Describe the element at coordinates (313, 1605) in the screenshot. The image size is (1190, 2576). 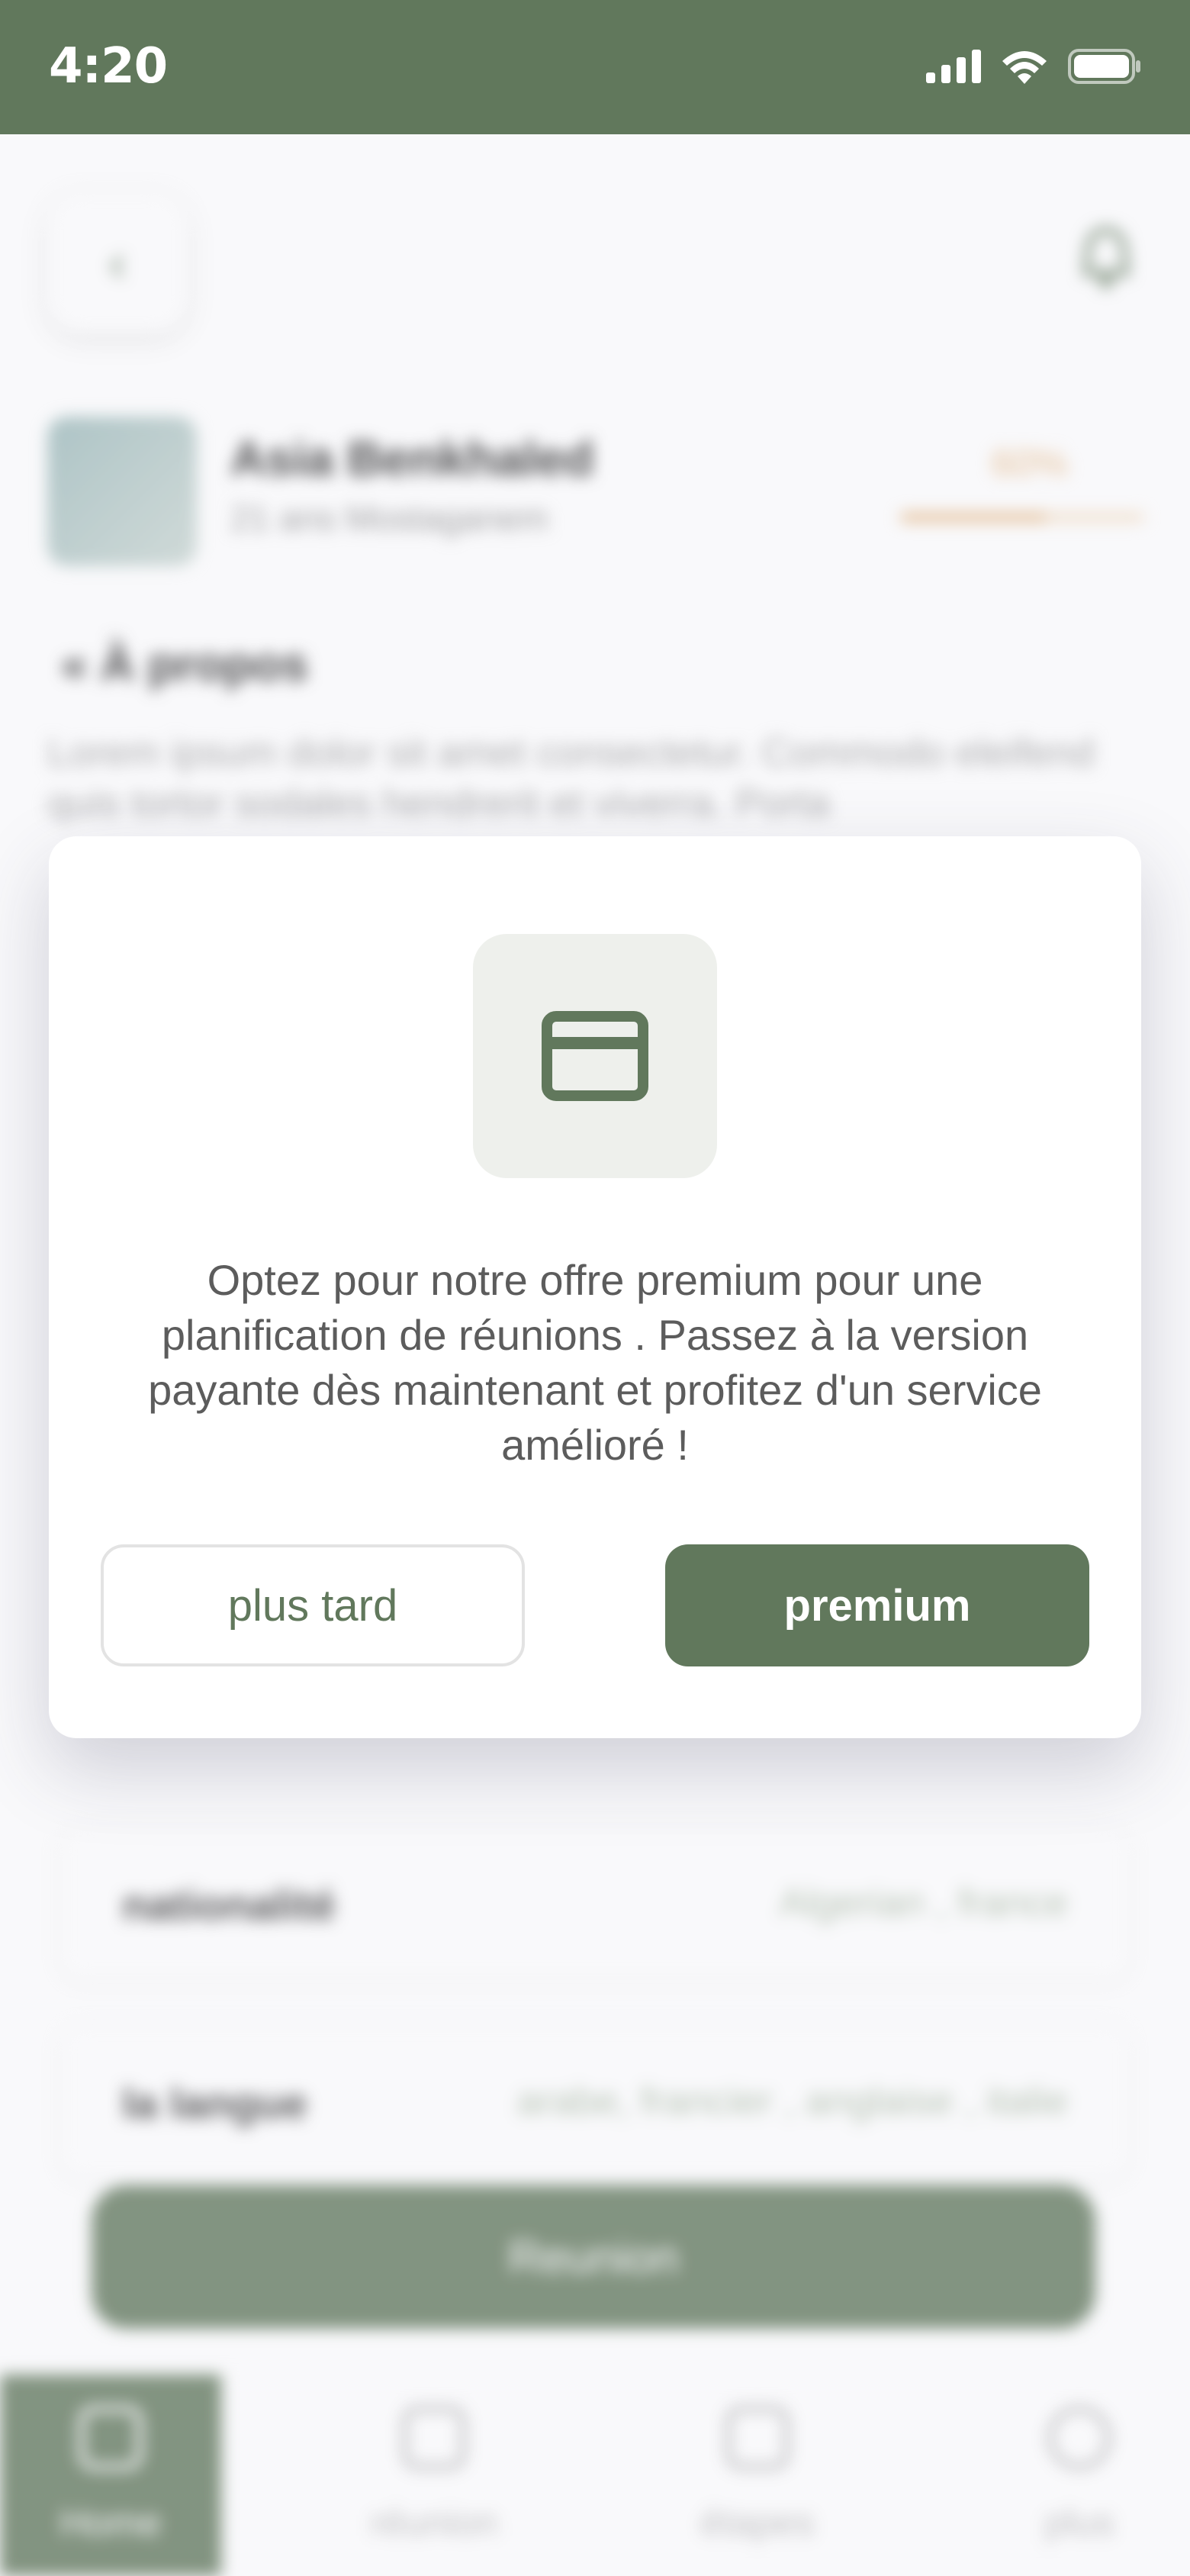
I see `later-button: plus tard` at that location.